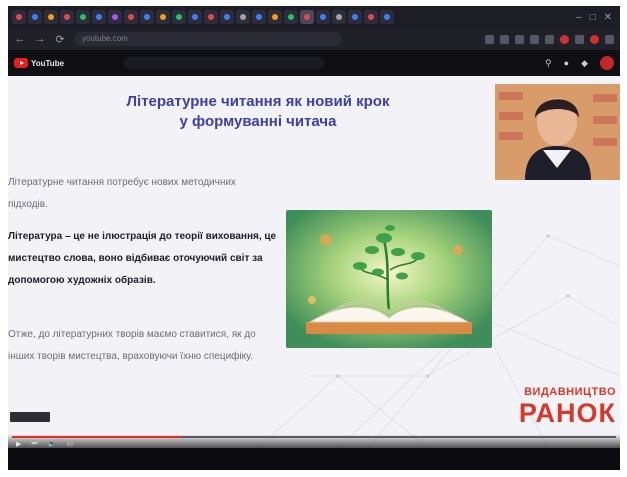 Image resolution: width=627 pixels, height=477 pixels. I want to click on presenter-video, so click(557, 132).